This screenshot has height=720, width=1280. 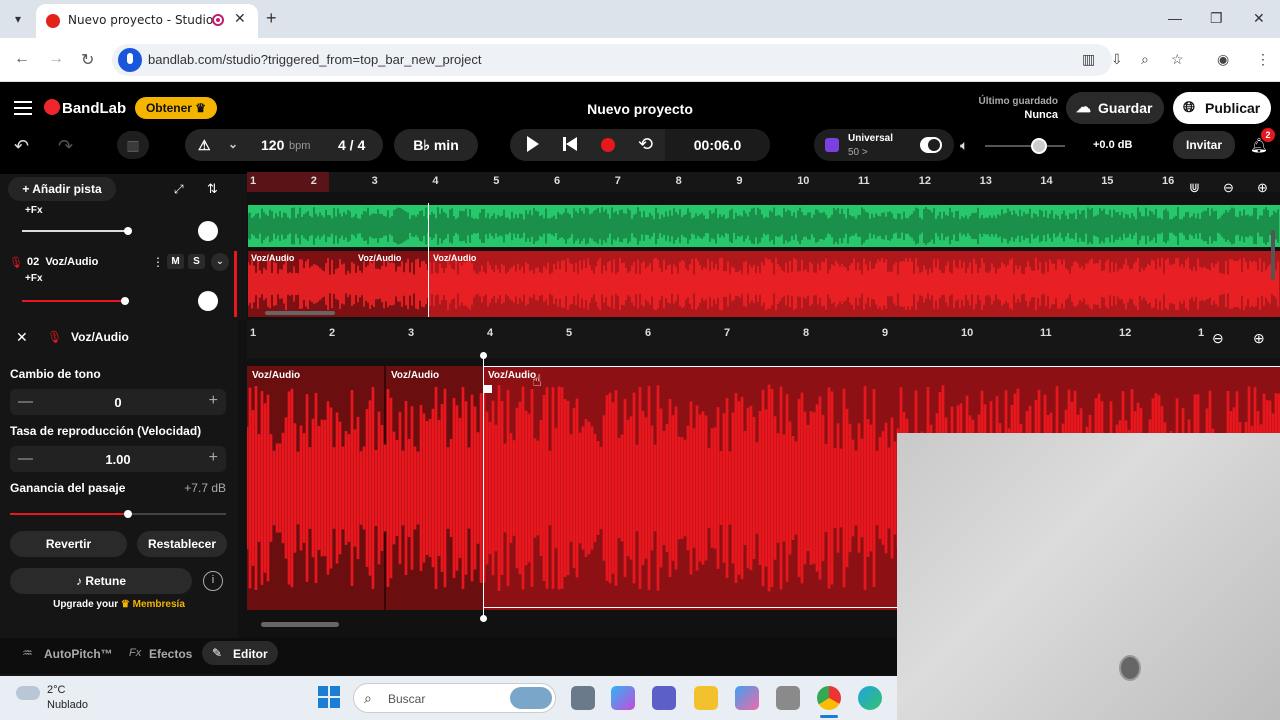 I want to click on zoom-in-icon: ⊕, so click(x=1262, y=188).